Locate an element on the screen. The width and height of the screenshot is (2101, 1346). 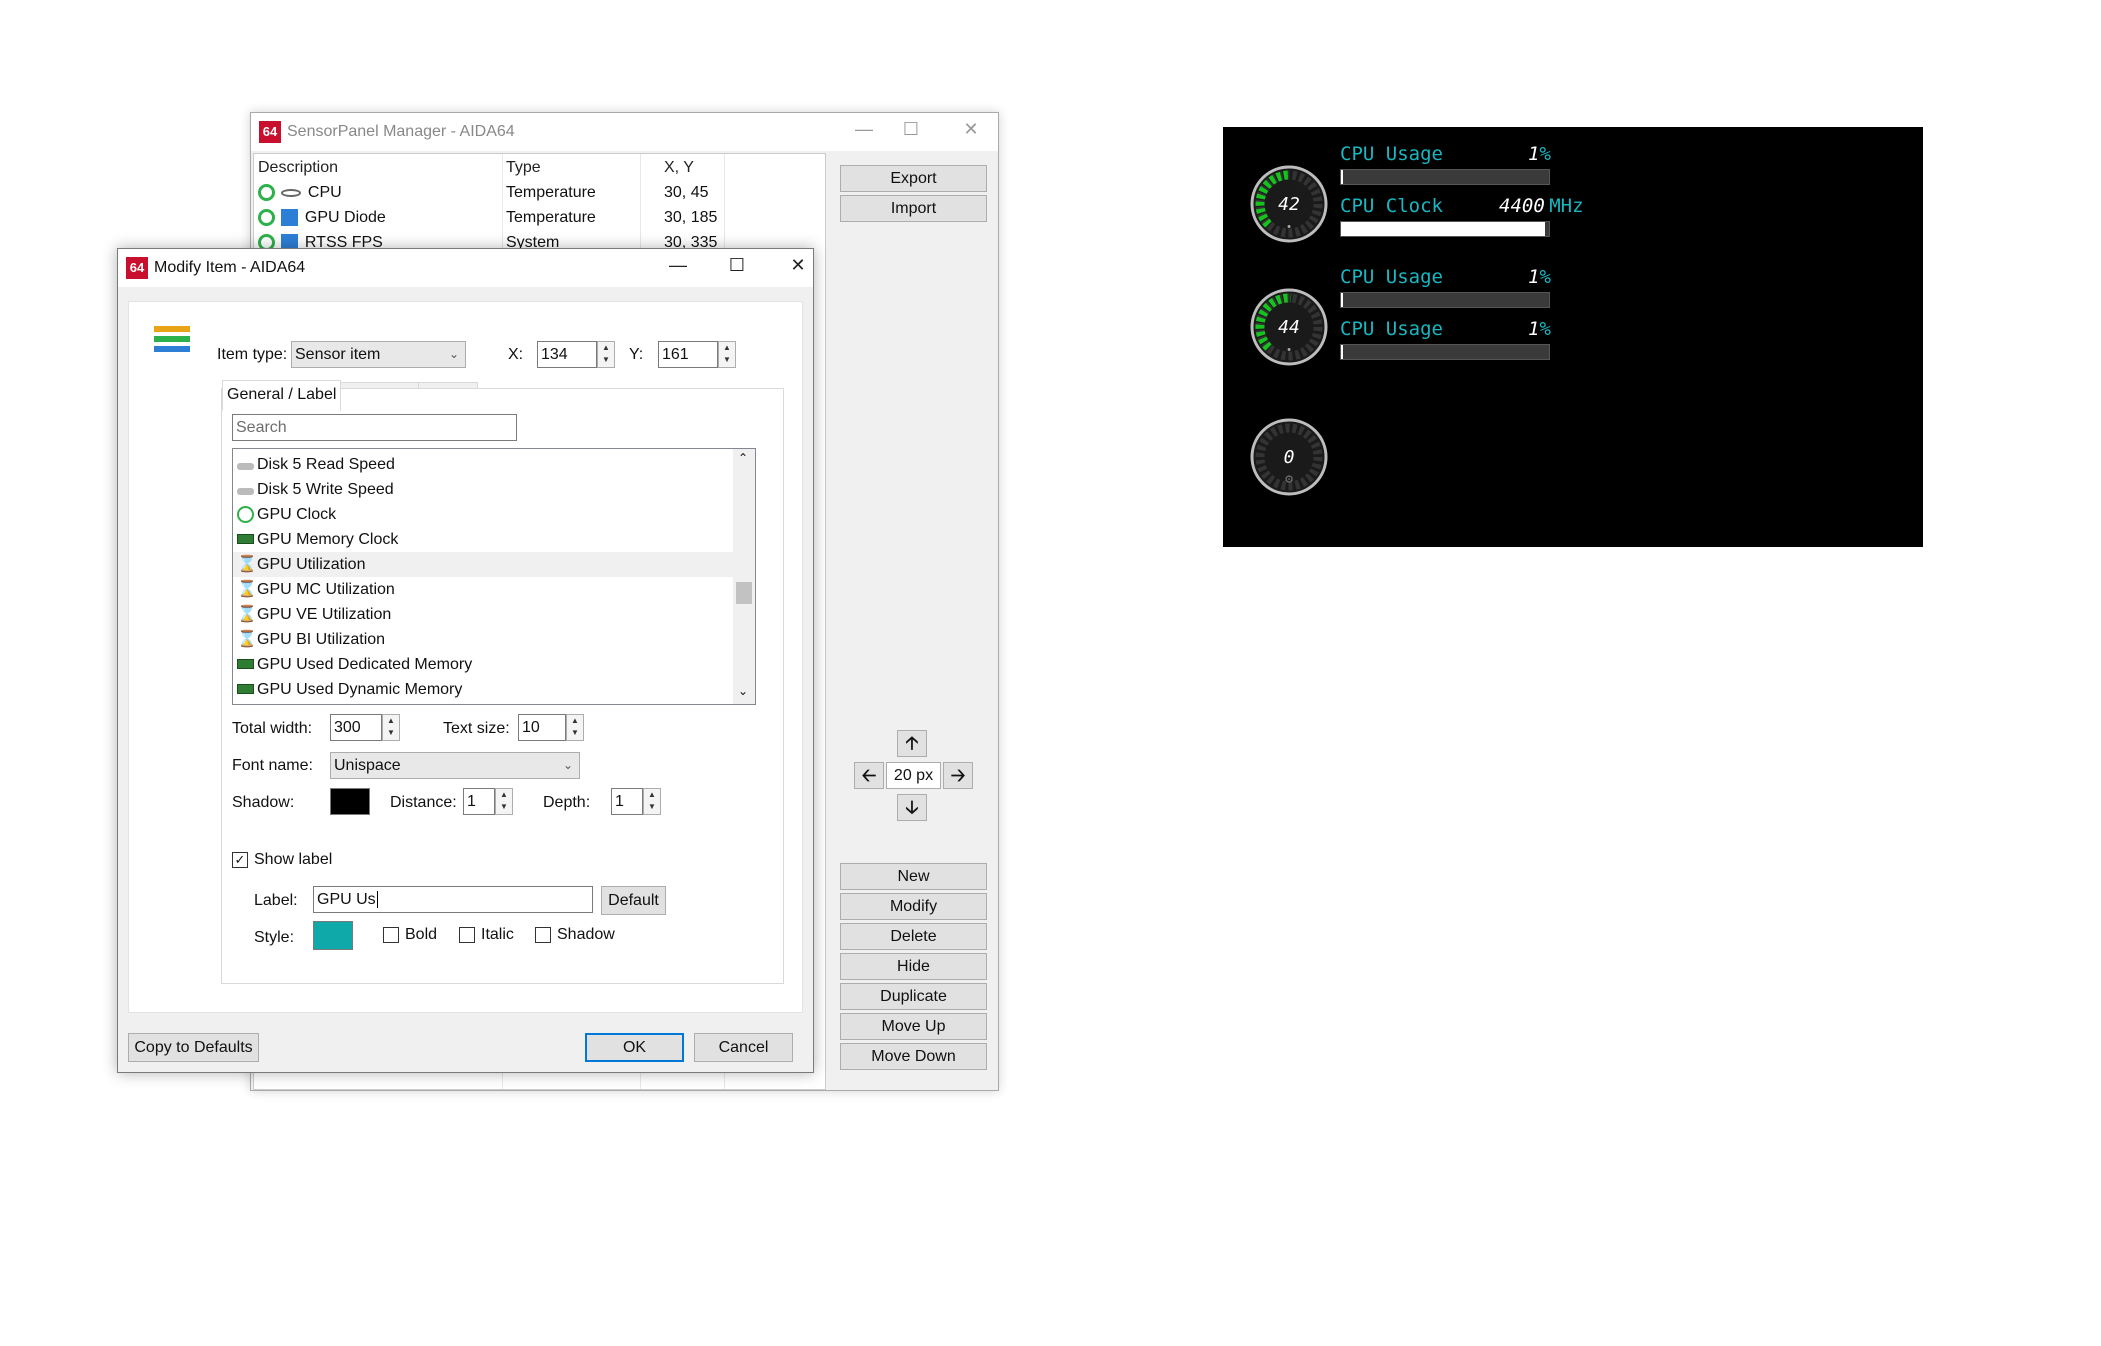
list-item: ⌛ GPU VE Utilization is located at coordinates (483, 614).